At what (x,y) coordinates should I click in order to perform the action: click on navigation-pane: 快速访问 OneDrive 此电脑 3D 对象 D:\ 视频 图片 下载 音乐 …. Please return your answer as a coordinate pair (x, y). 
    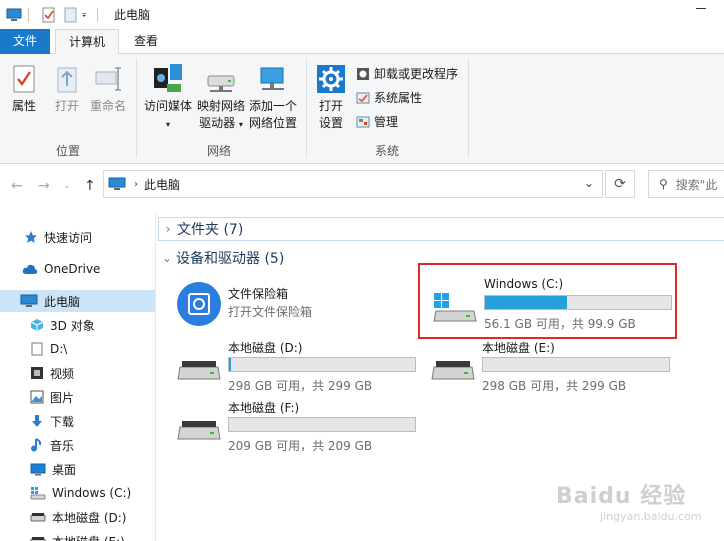
    Looking at the image, I should click on (78, 377).